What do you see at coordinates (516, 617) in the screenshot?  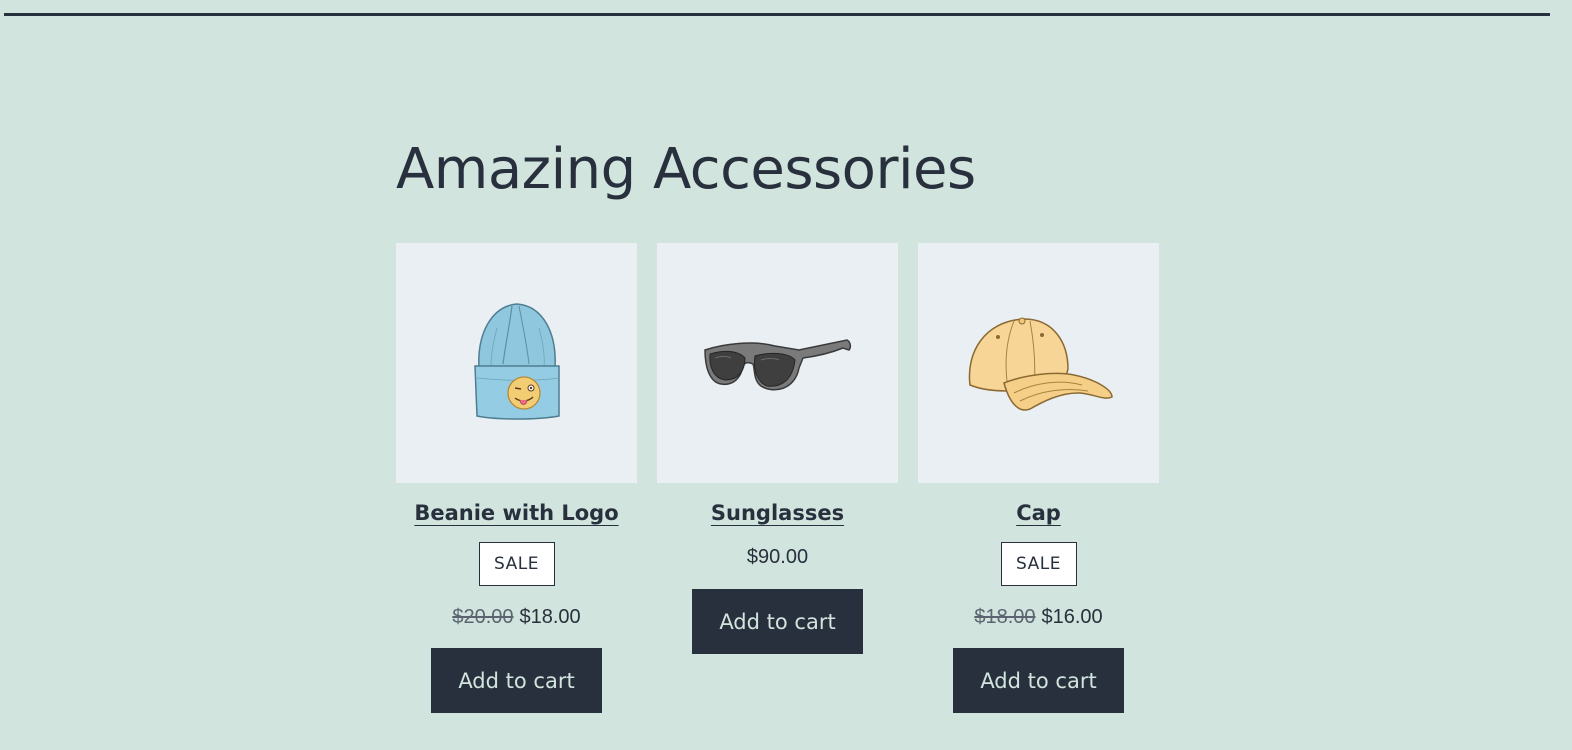 I see `product-price: $20.00 $18.00` at bounding box center [516, 617].